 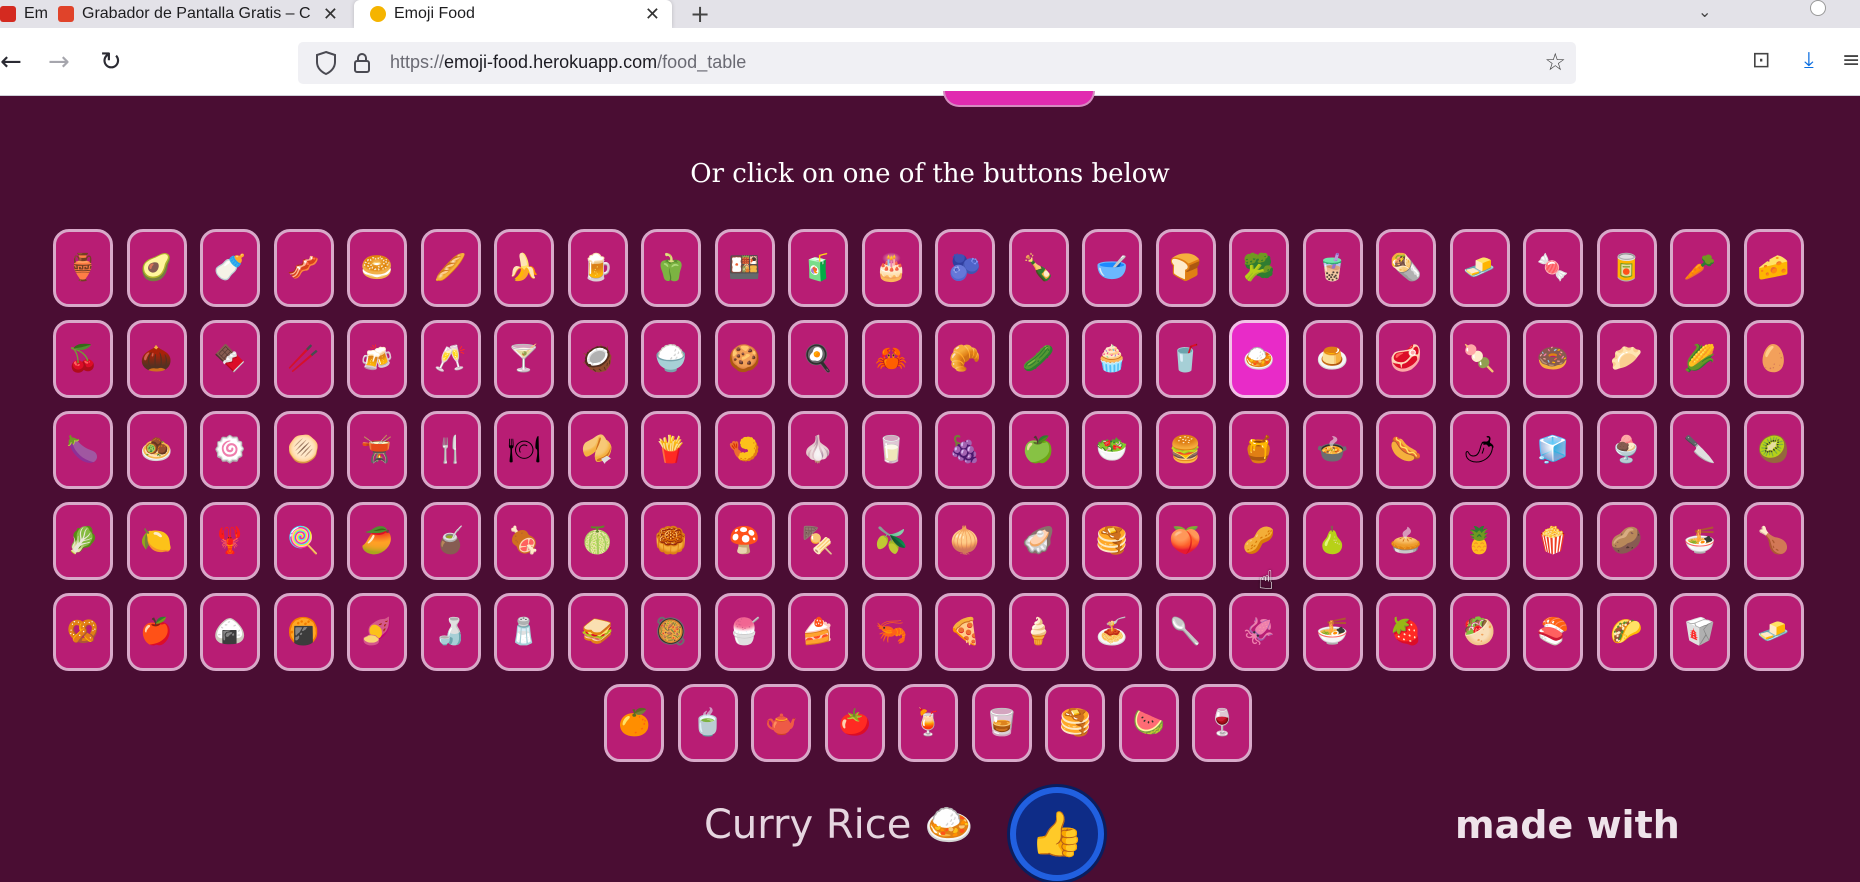 I want to click on food-button: 🥙, so click(x=1479, y=632).